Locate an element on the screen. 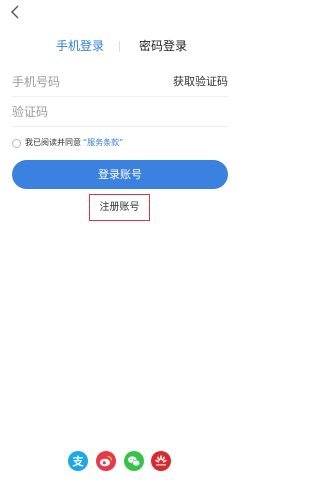 Image resolution: width=320 pixels, height=500 pixels. login-button: 登录账号 is located at coordinates (120, 174).